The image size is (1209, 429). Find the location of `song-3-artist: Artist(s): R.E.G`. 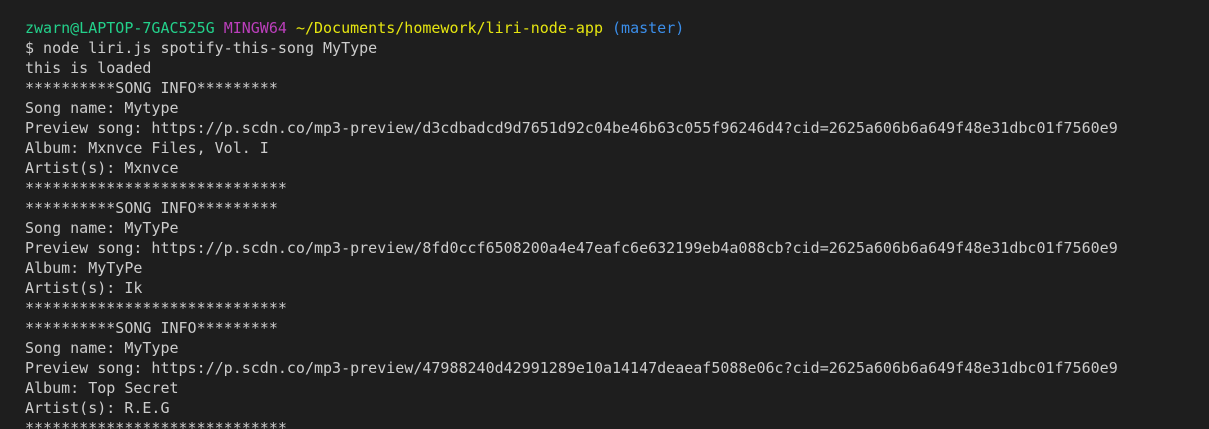

song-3-artist: Artist(s): R.E.G is located at coordinates (97, 408).